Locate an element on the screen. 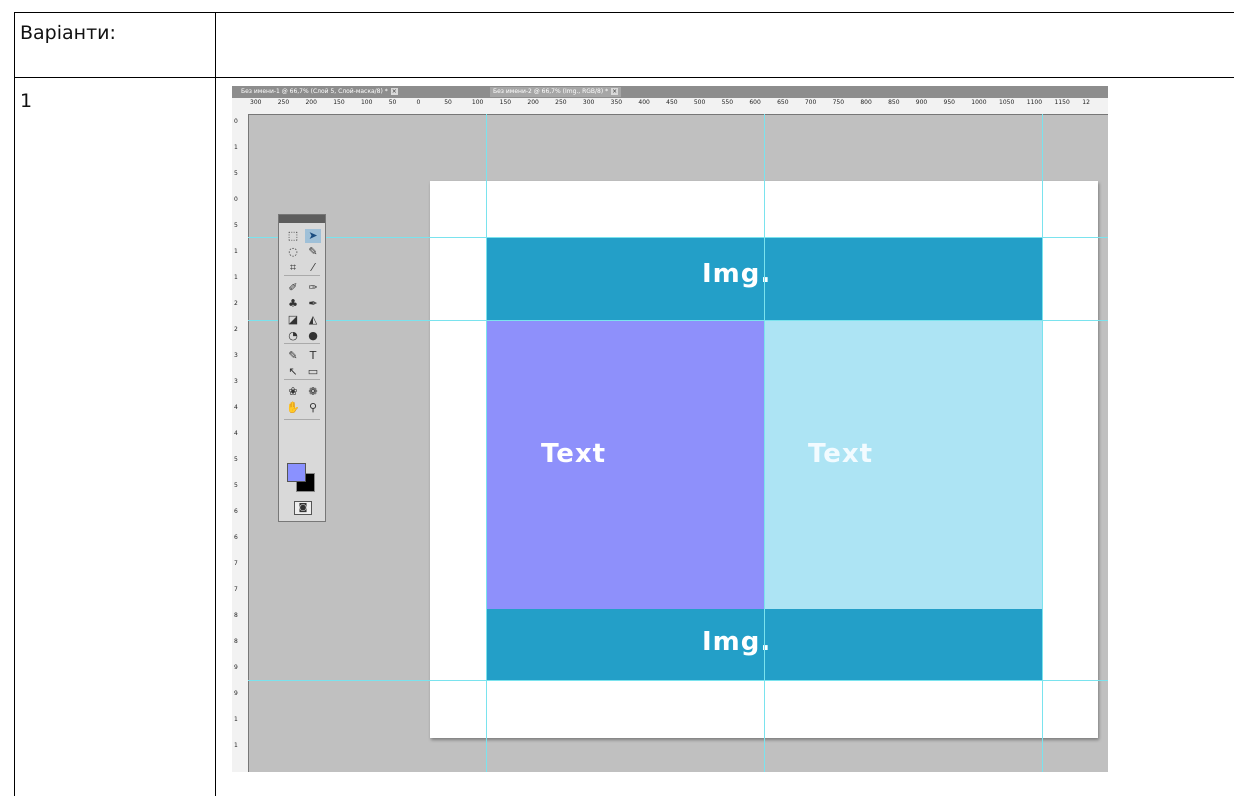 Image resolution: width=1234 pixels, height=796 pixels. eyedropper-icon: ⁄ is located at coordinates (313, 268).